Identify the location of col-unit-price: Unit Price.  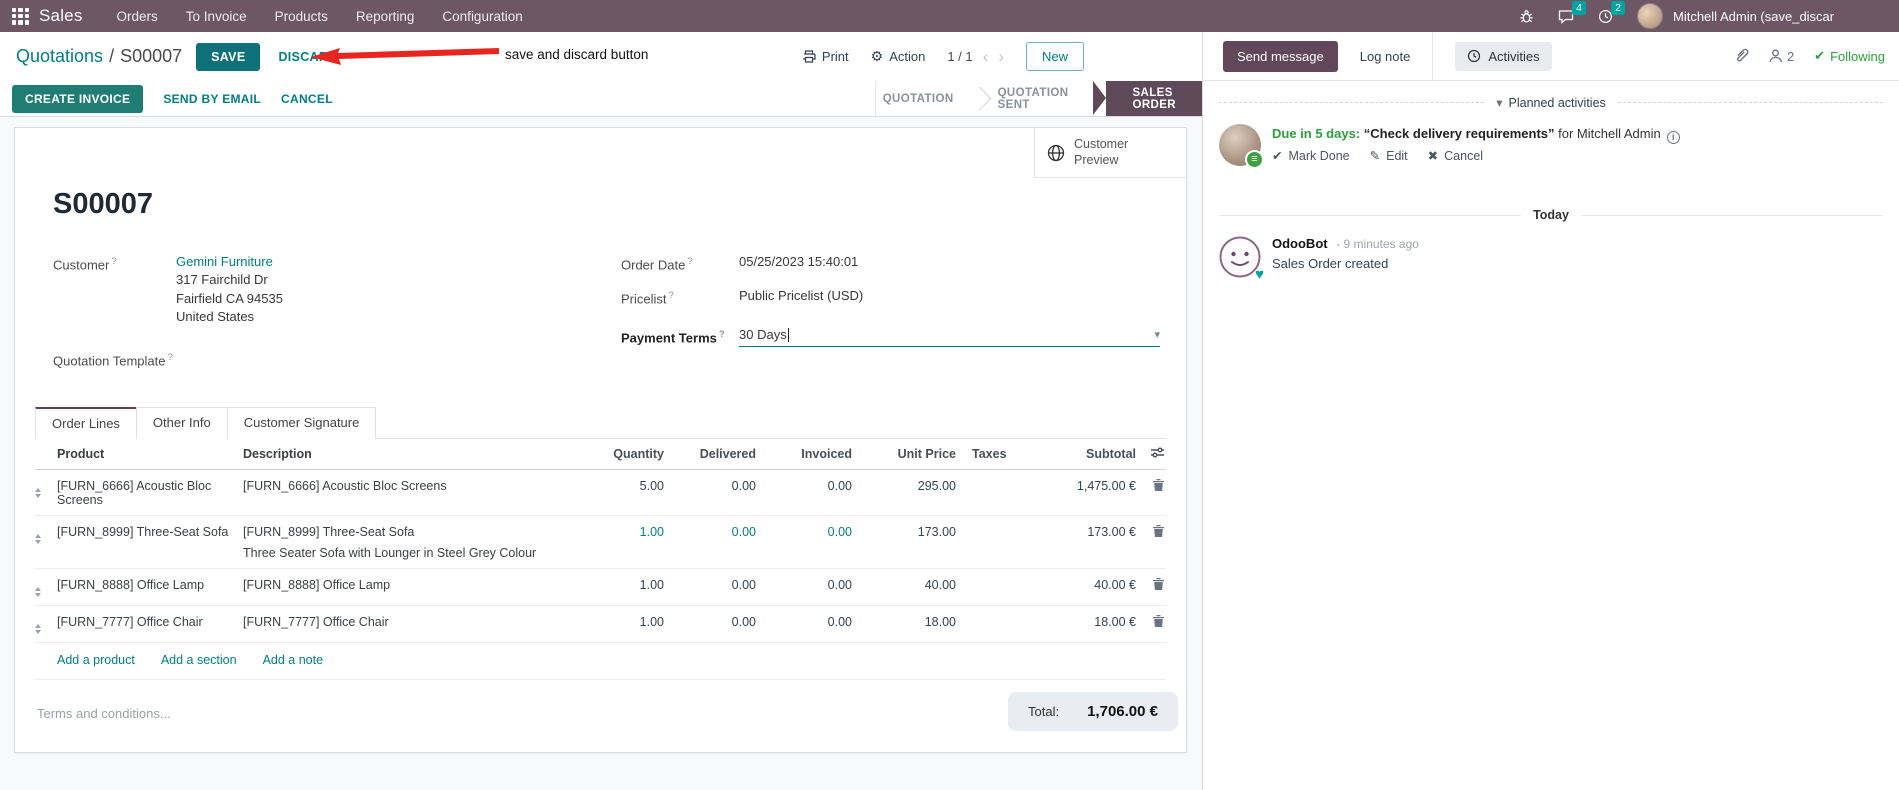
(904, 454).